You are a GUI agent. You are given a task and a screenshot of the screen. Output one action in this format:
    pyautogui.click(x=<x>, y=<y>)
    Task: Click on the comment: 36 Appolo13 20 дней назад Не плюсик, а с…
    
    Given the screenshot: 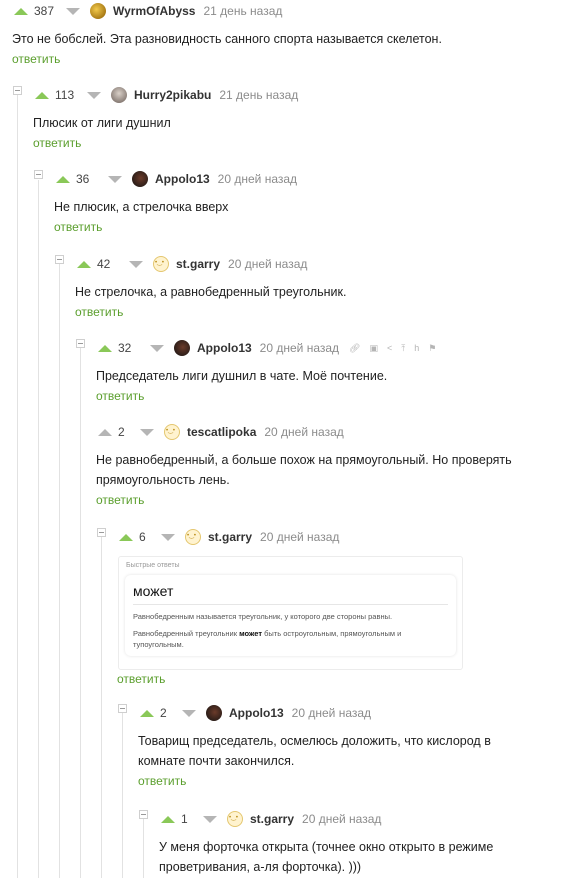 What is the action you would take?
    pyautogui.click(x=308, y=201)
    